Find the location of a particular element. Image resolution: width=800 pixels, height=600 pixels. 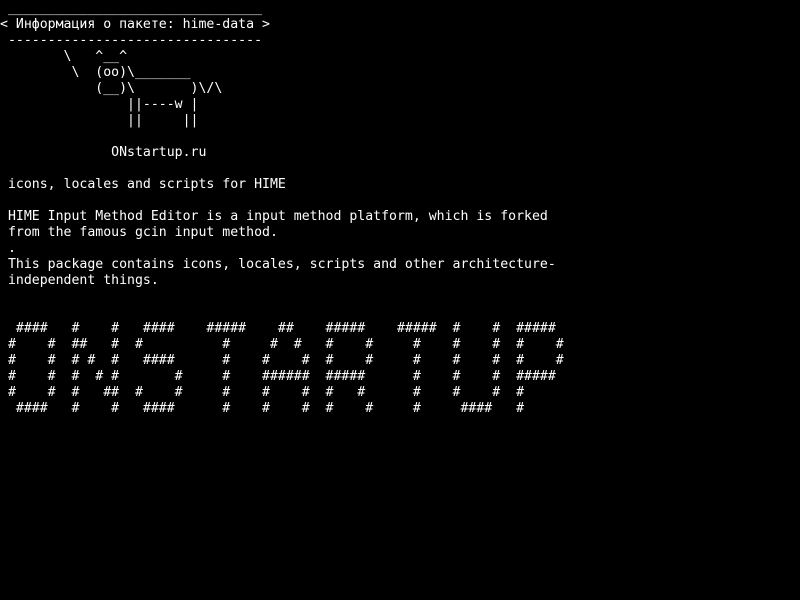

package-info-message: < Информация о пакете: hime-data > is located at coordinates (135, 24).